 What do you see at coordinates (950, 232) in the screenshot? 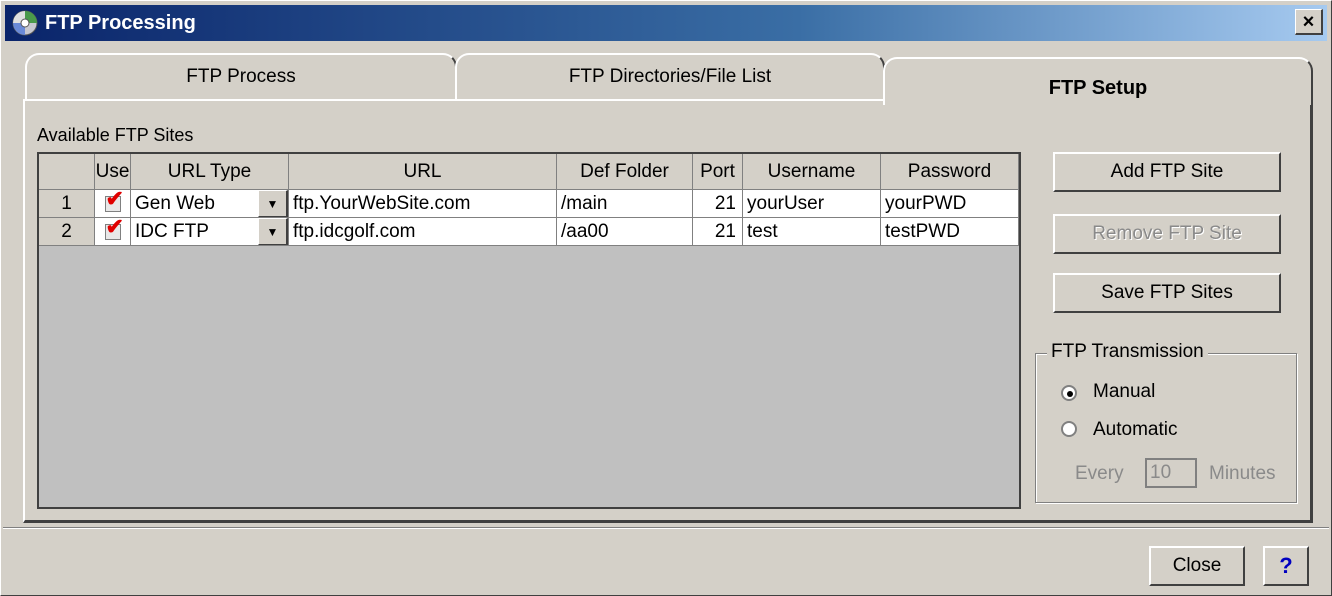
I see `password-cell: testPWD` at bounding box center [950, 232].